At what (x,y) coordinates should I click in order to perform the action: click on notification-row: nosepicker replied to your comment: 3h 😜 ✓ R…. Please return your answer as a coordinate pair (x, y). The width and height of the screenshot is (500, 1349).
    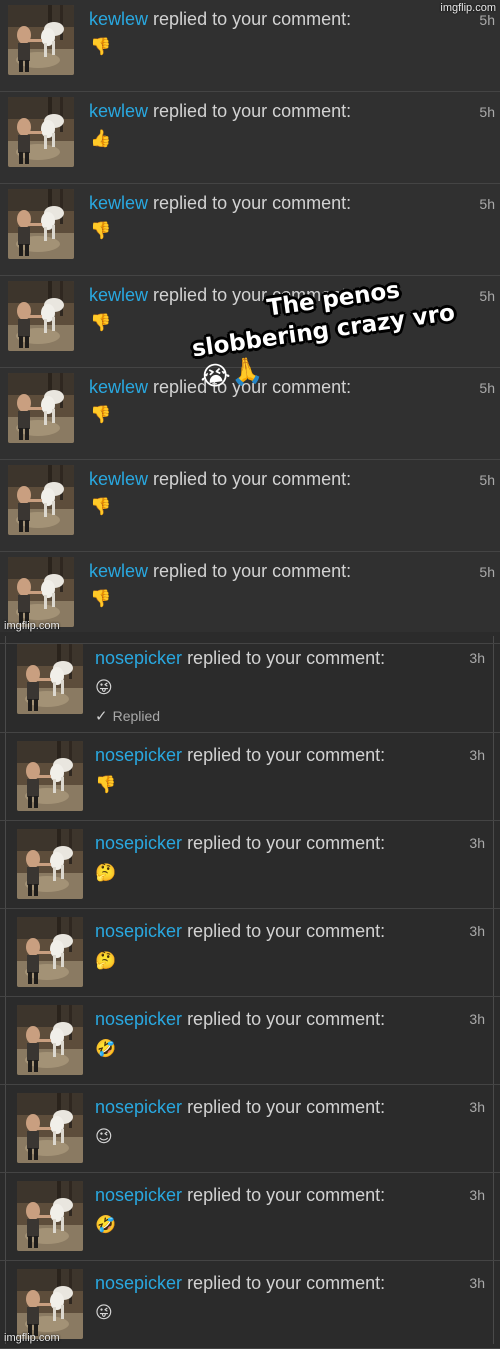
    Looking at the image, I should click on (250, 684).